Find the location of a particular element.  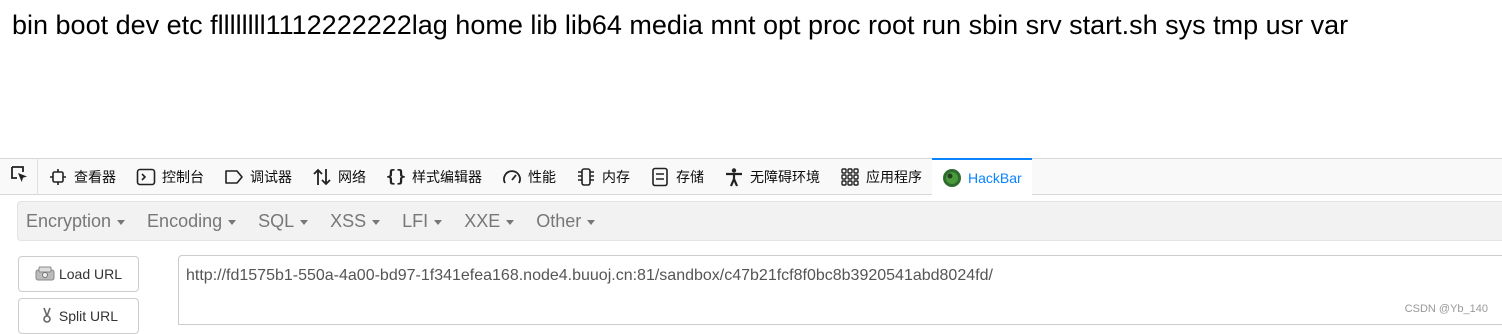

tab-label: 存储 is located at coordinates (690, 176).